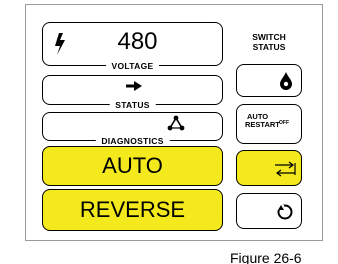 The image size is (338, 264). I want to click on right-arrow-icon, so click(134, 86).